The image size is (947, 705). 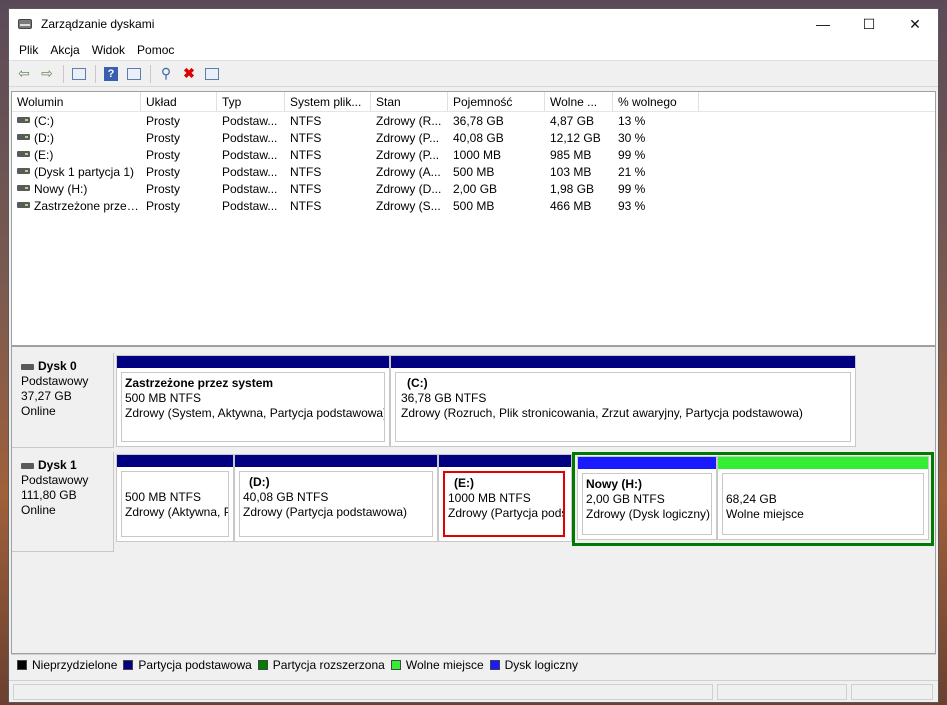 I want to click on menu-widok: Widok, so click(x=108, y=50).